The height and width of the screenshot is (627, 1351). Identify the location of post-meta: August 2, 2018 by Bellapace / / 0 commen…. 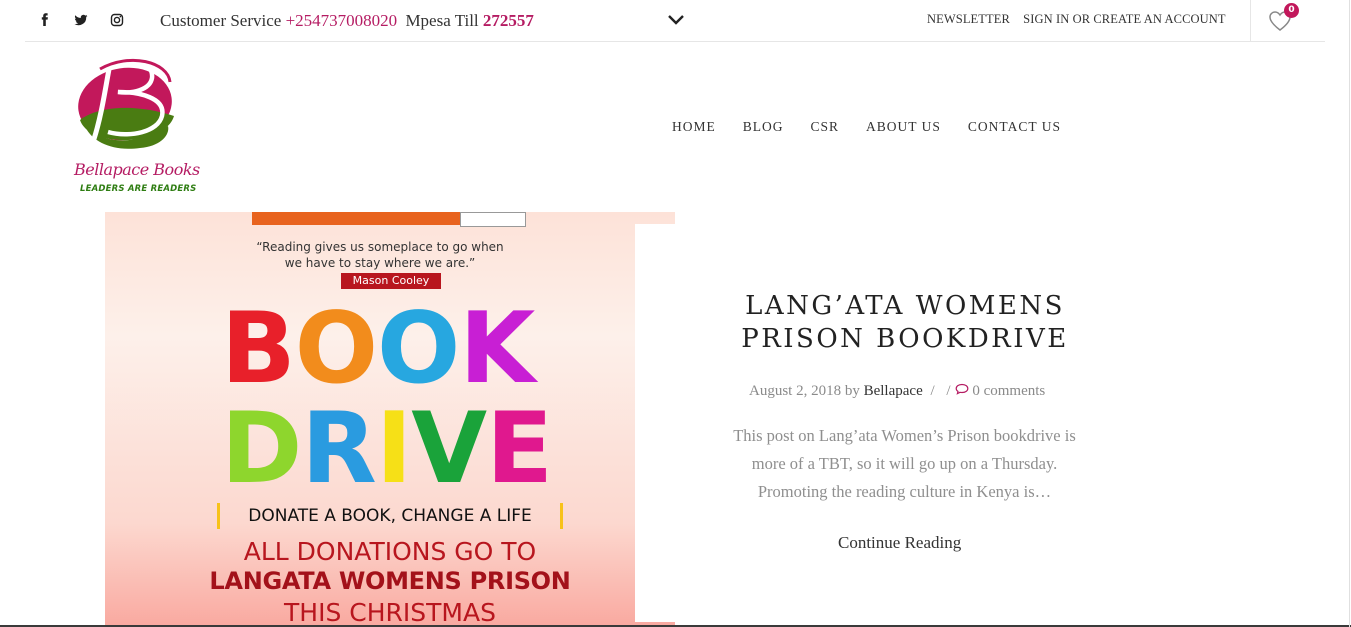
(897, 391).